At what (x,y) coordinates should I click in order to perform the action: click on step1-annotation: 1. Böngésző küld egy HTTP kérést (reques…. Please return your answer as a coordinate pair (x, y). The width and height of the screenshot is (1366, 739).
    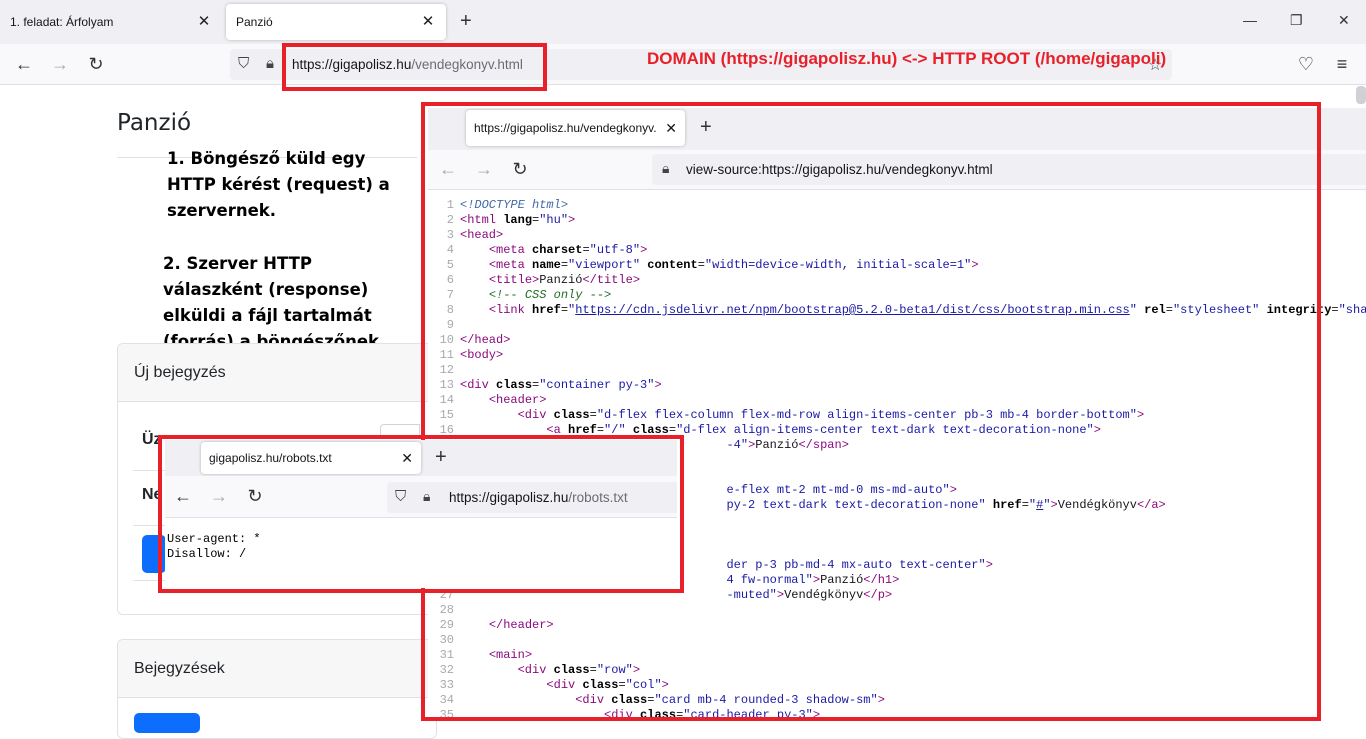
    Looking at the image, I should click on (278, 185).